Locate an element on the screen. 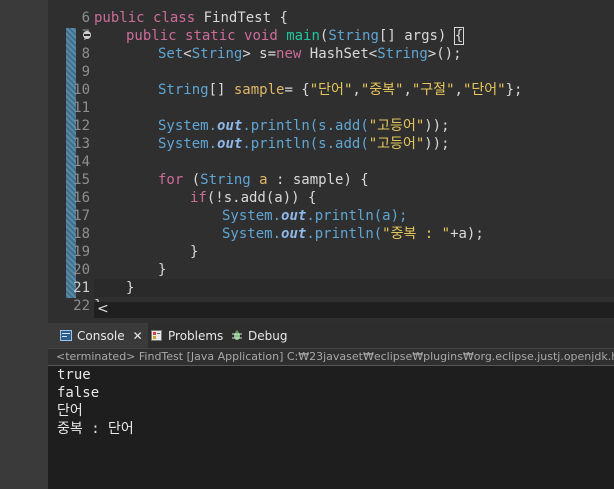 The width and height of the screenshot is (614, 489). code-line-21-current: } is located at coordinates (354, 288).